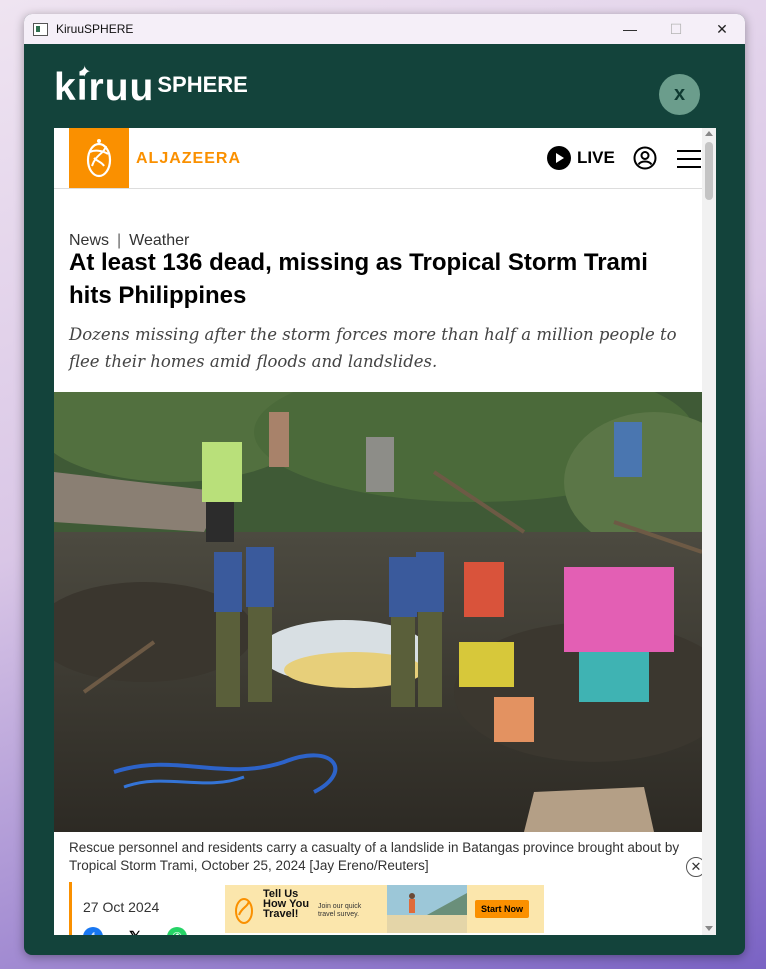  I want to click on play-icon, so click(559, 158).